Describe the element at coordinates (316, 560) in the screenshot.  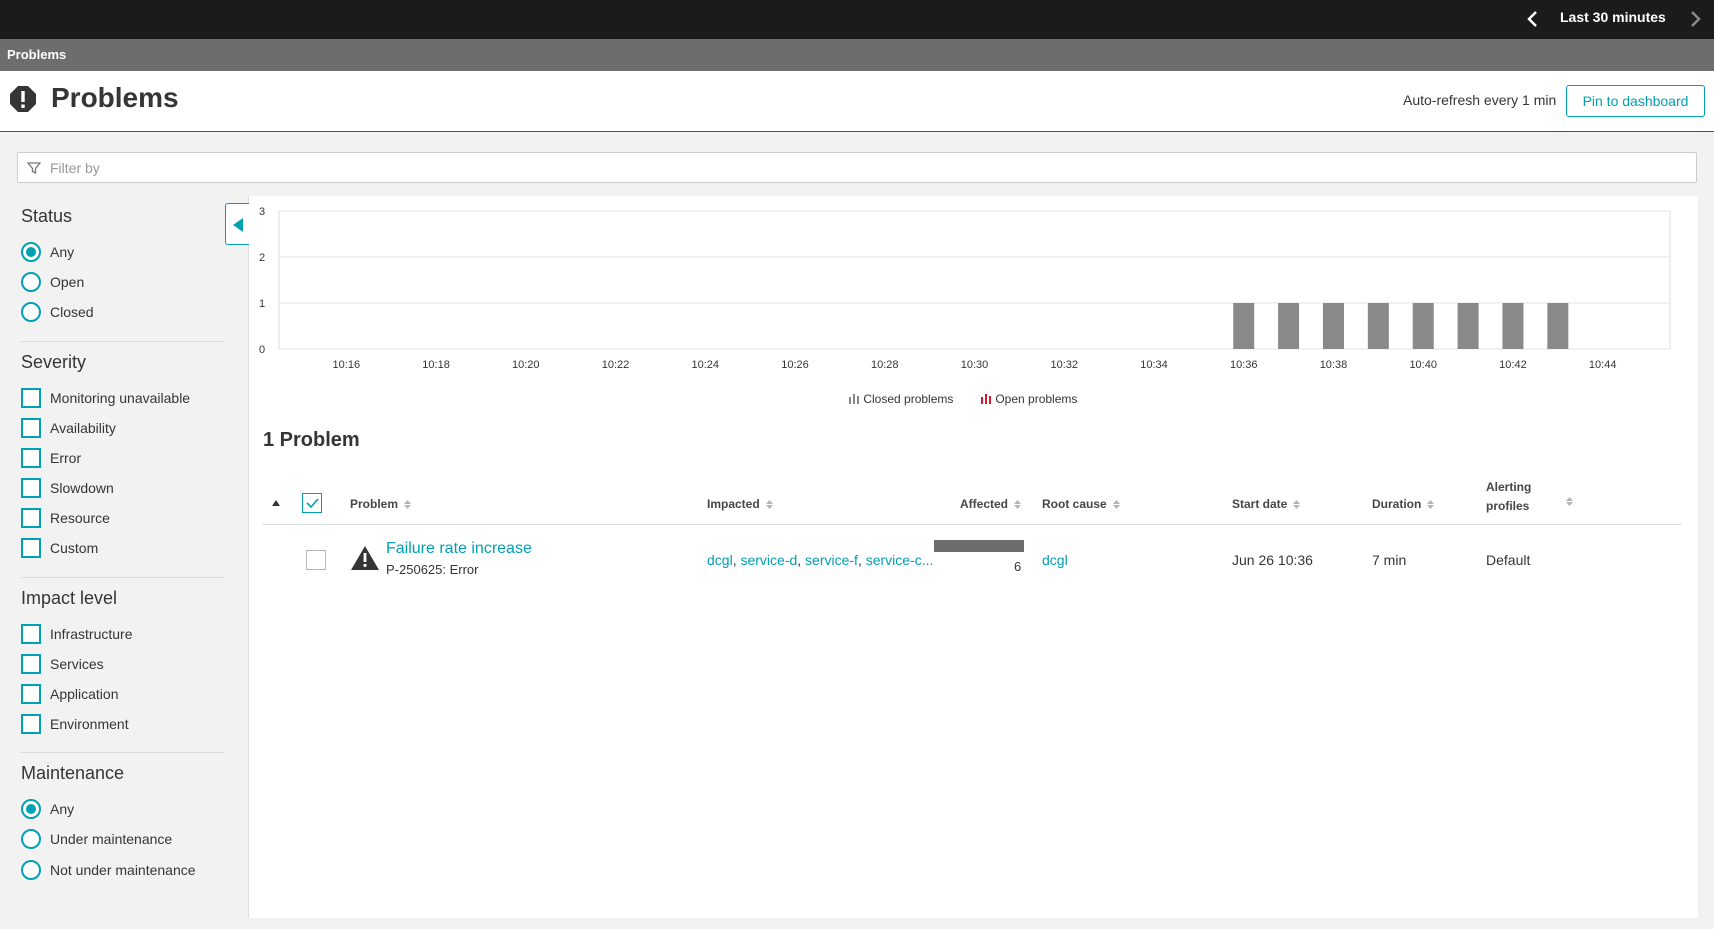
I see `row-checkbox` at that location.